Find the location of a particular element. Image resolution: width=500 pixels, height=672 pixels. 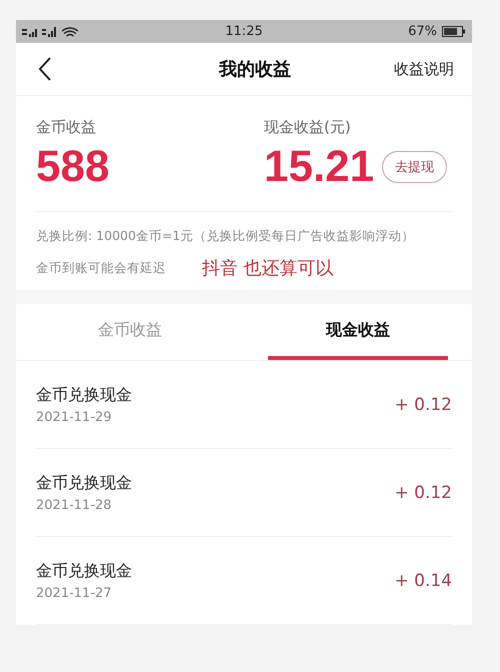

exchange-ratio-note: 兑换比例: 10000金币=1元（兑换比例受每日广告收益影响浮动） is located at coordinates (226, 236).